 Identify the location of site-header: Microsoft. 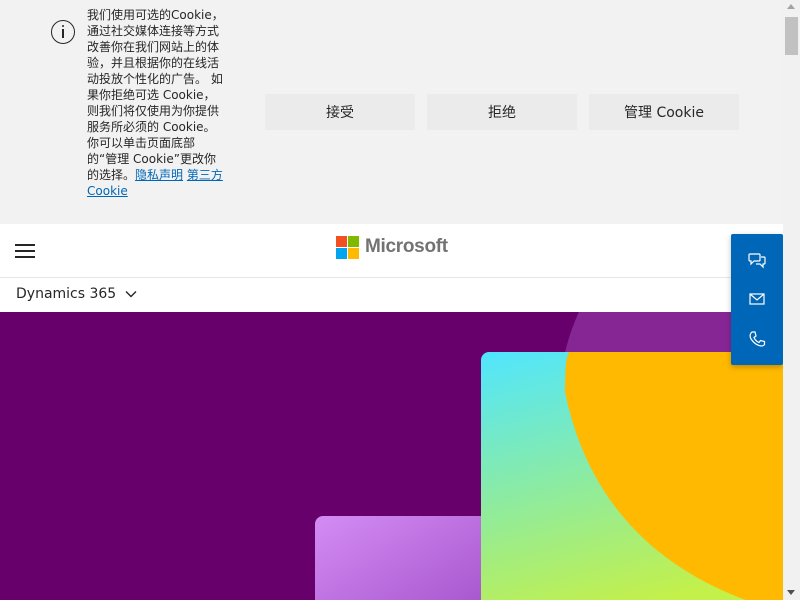
(391, 251).